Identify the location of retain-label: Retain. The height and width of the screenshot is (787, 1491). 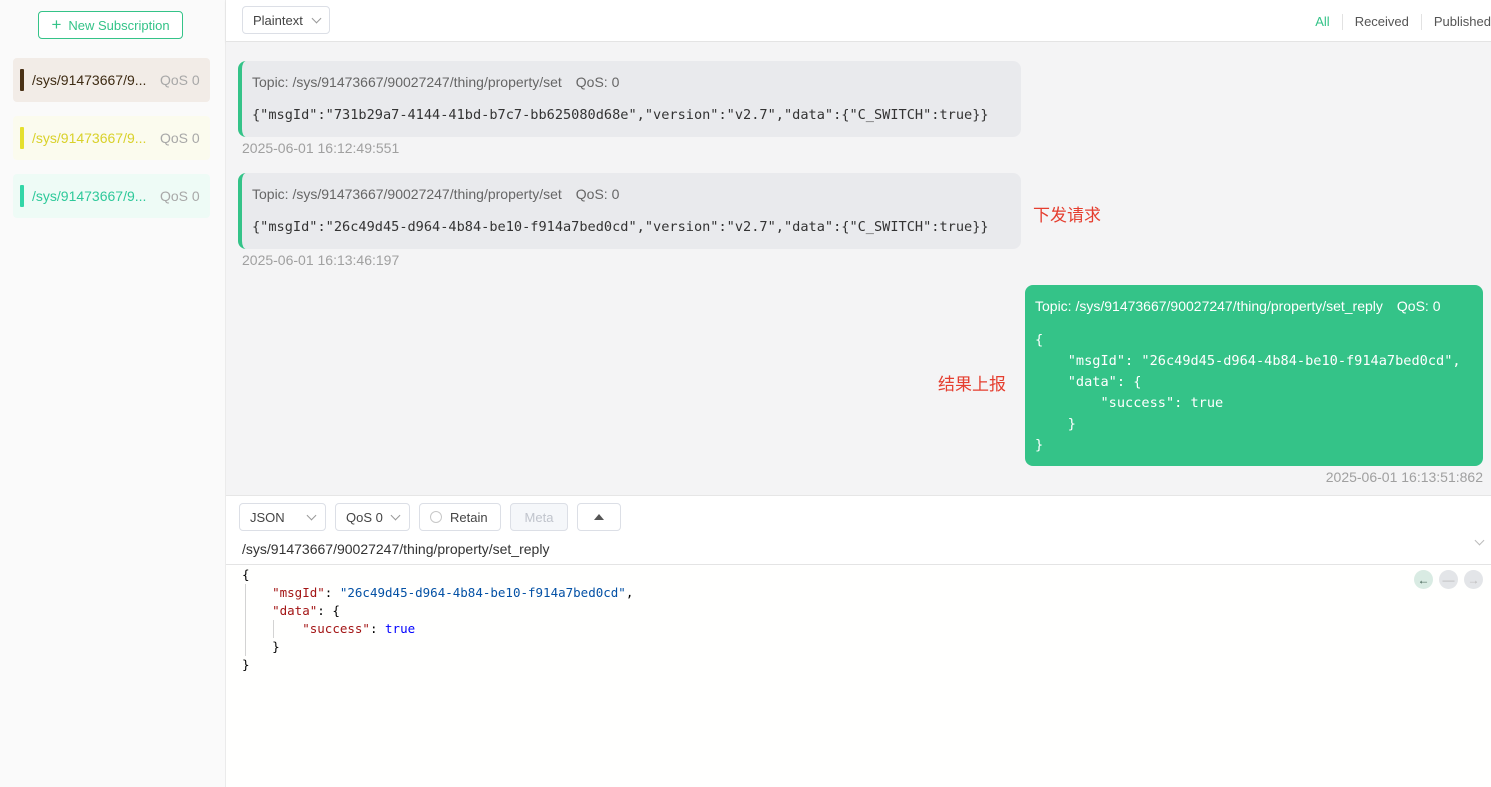
(469, 517).